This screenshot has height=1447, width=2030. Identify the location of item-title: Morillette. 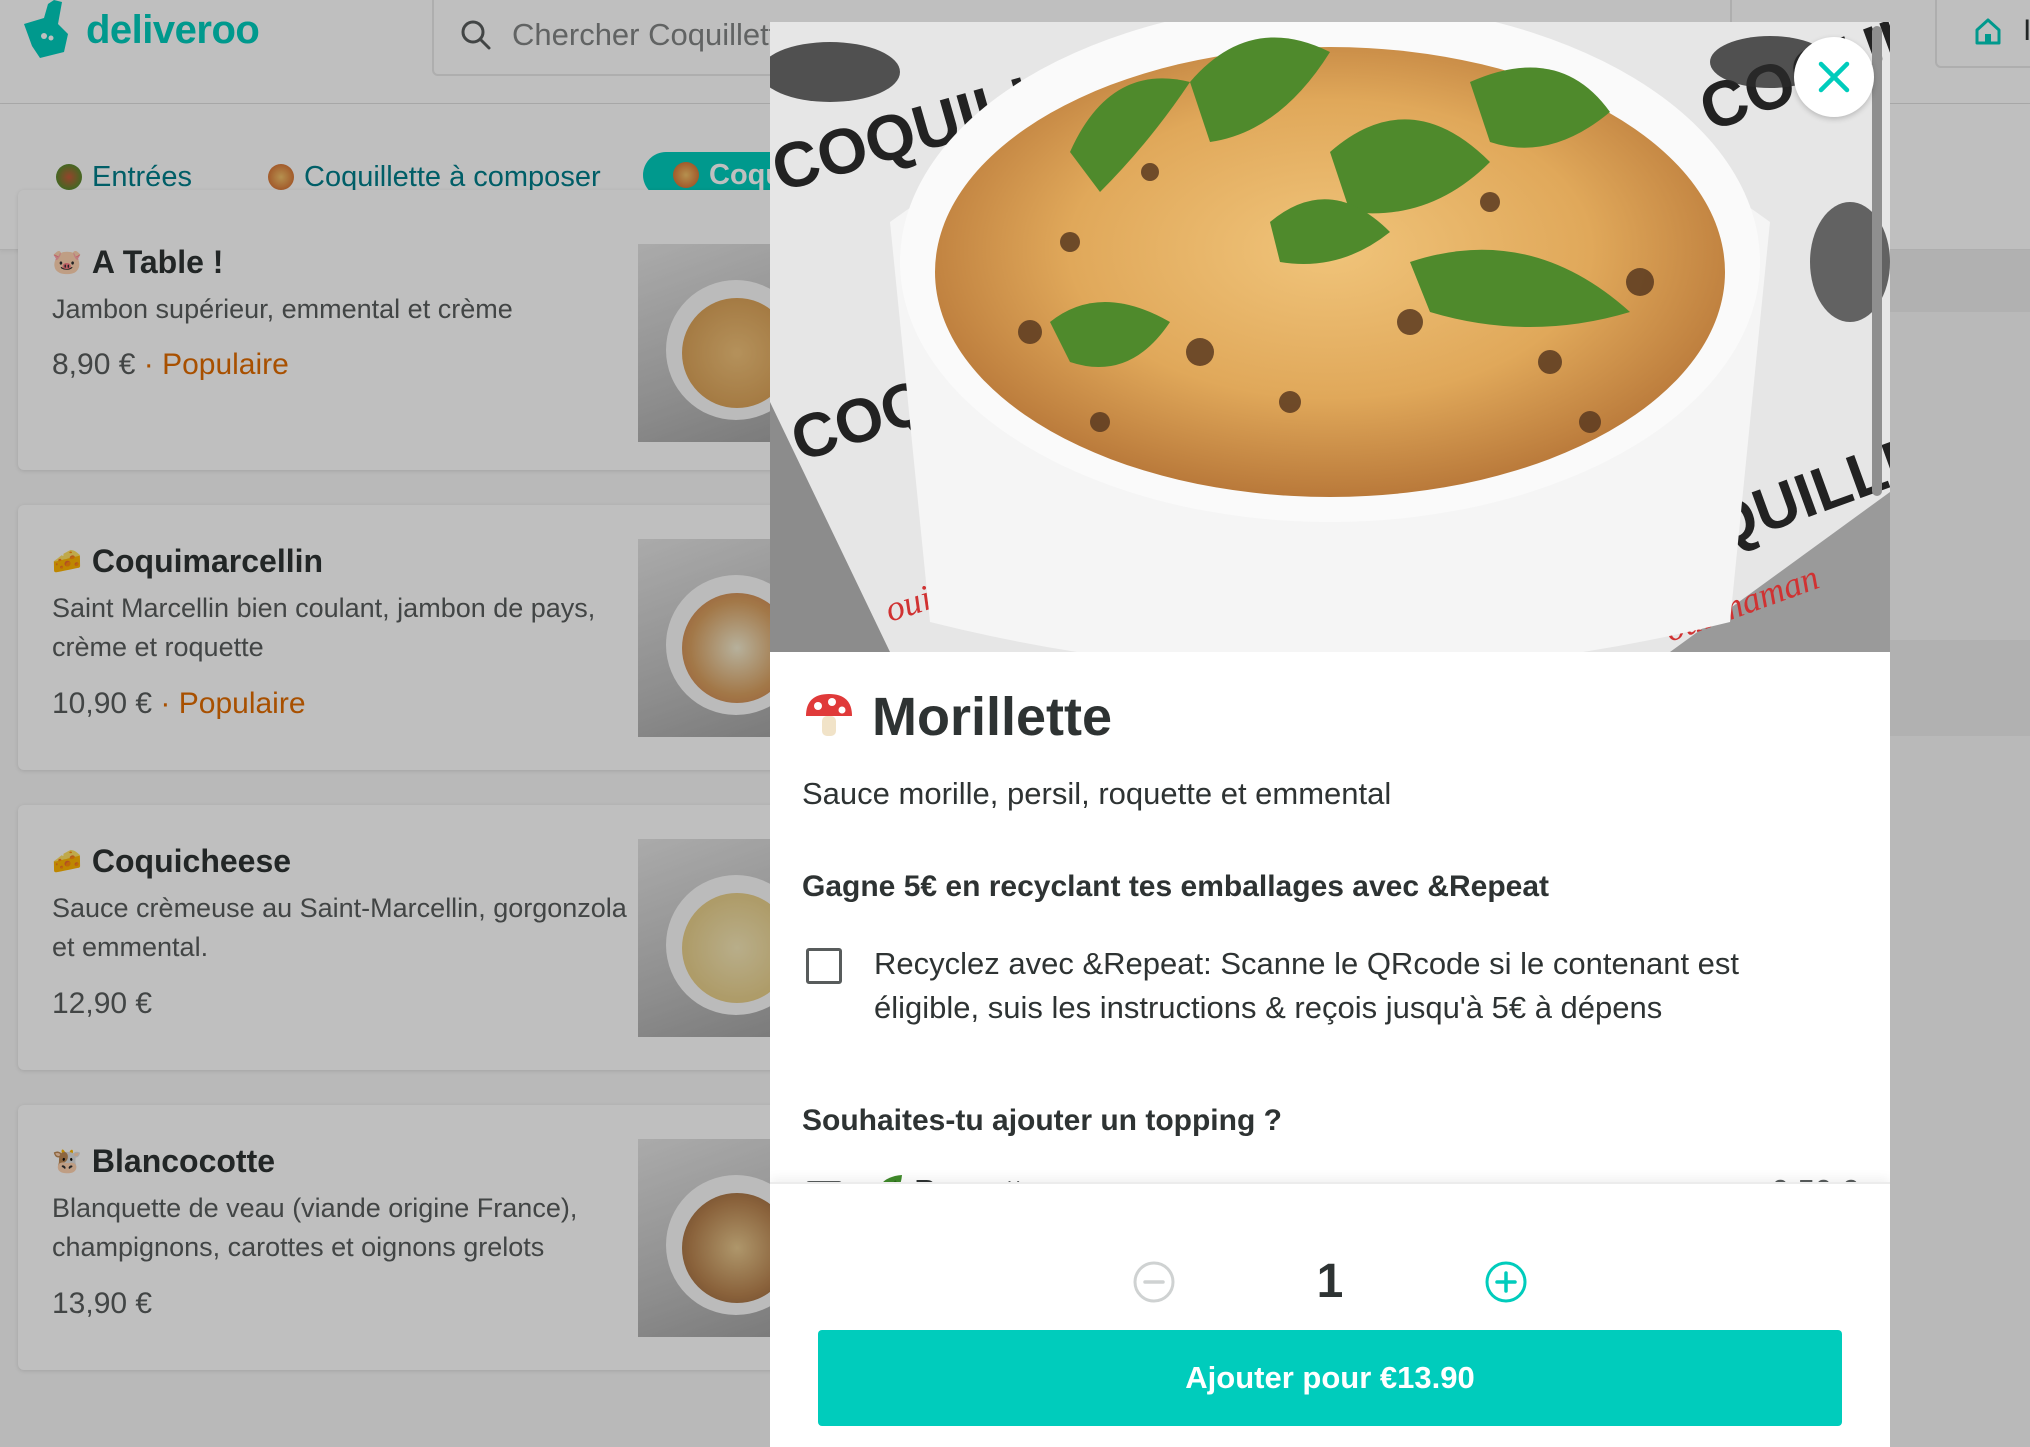
(957, 717).